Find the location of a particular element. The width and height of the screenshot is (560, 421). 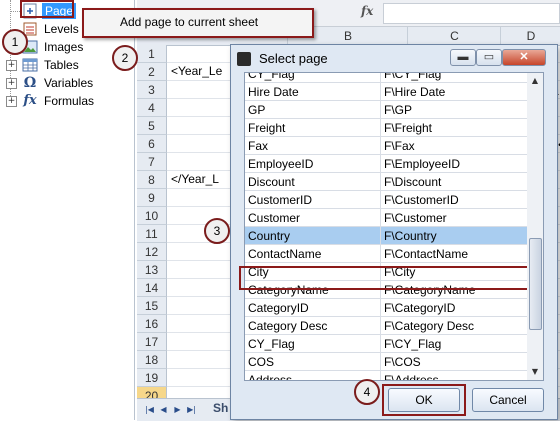

close-button: ✕ is located at coordinates (524, 57).